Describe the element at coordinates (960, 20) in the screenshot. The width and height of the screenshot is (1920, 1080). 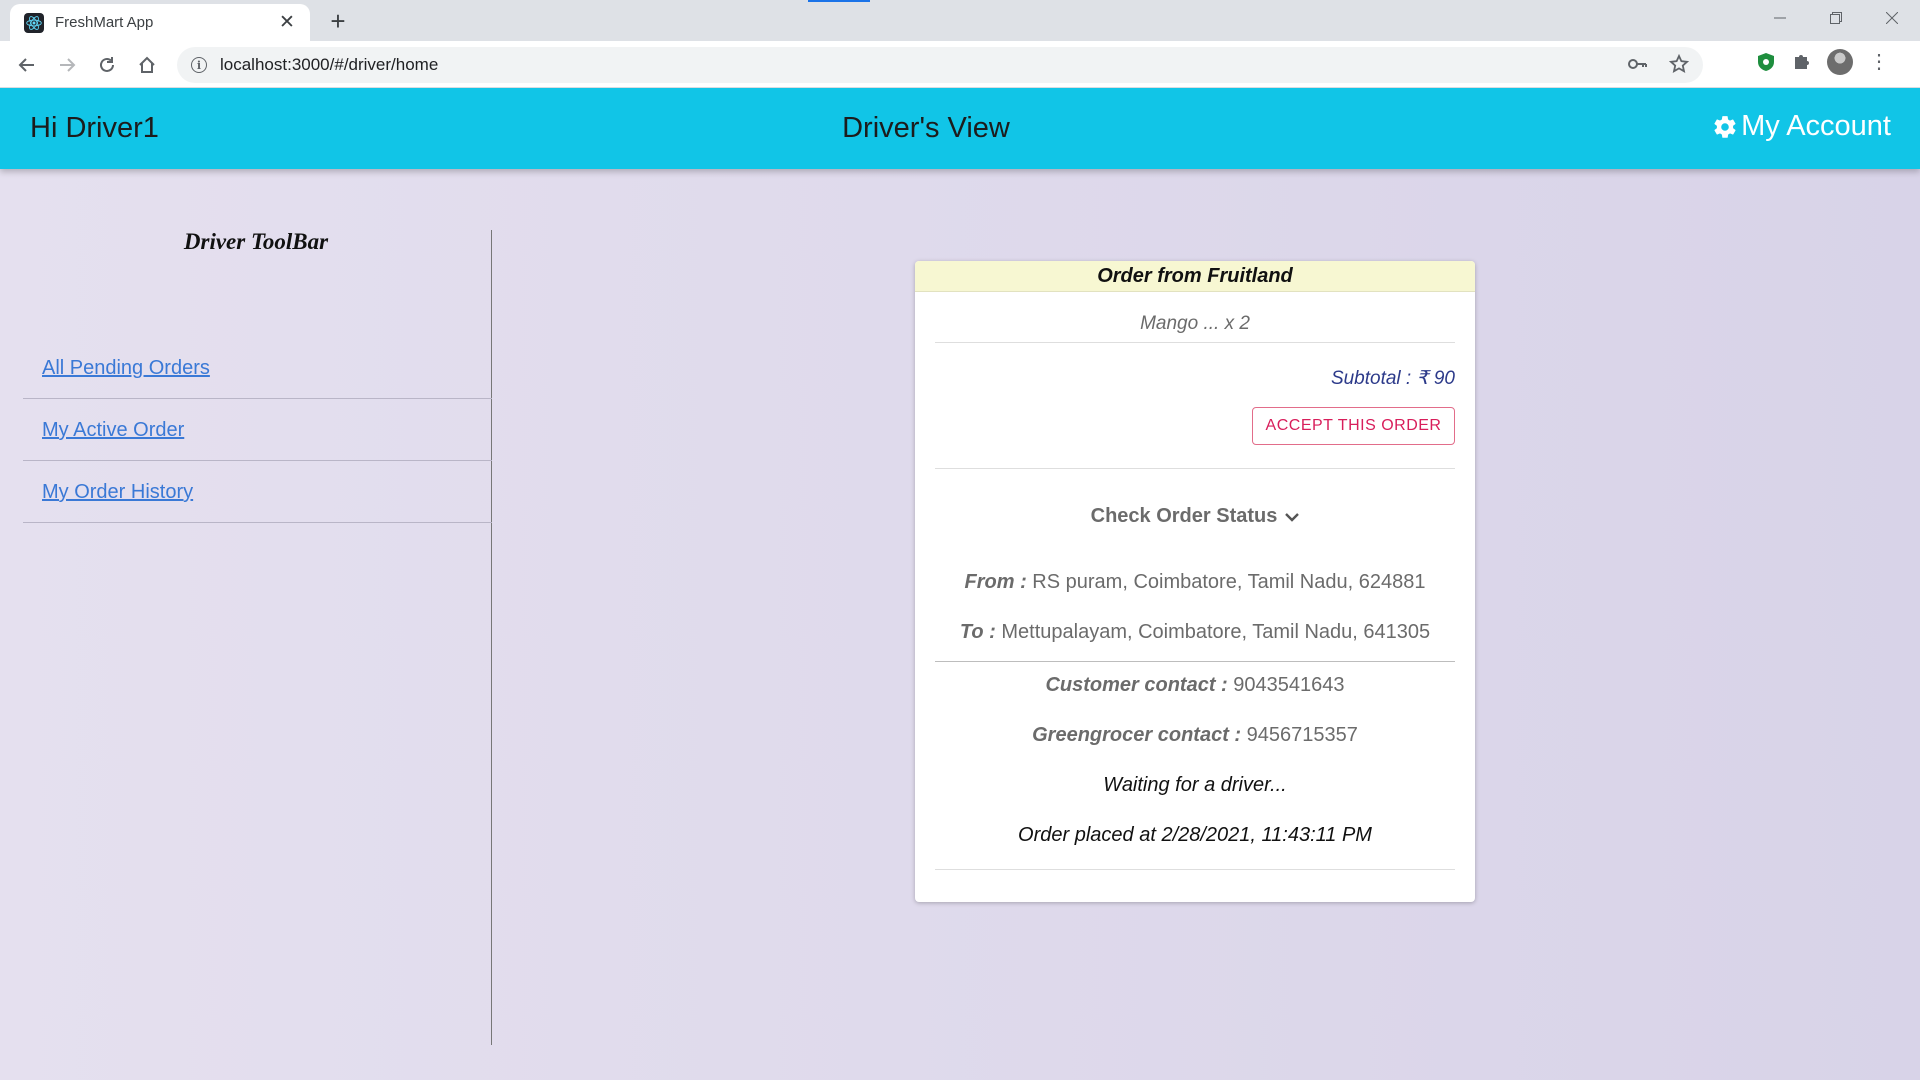
I see `browser-tabstrip: FreshMart App ✕ +` at that location.